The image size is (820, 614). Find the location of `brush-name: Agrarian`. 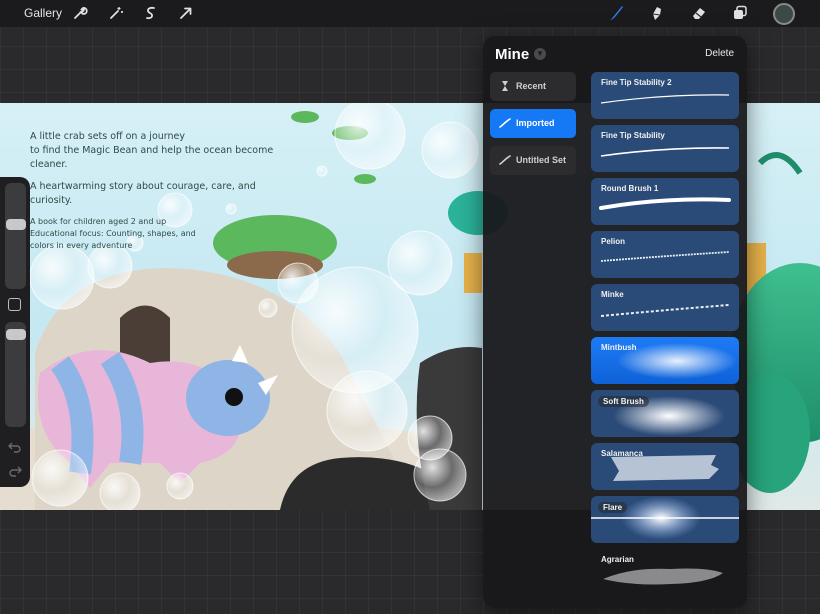

brush-name: Agrarian is located at coordinates (617, 559).